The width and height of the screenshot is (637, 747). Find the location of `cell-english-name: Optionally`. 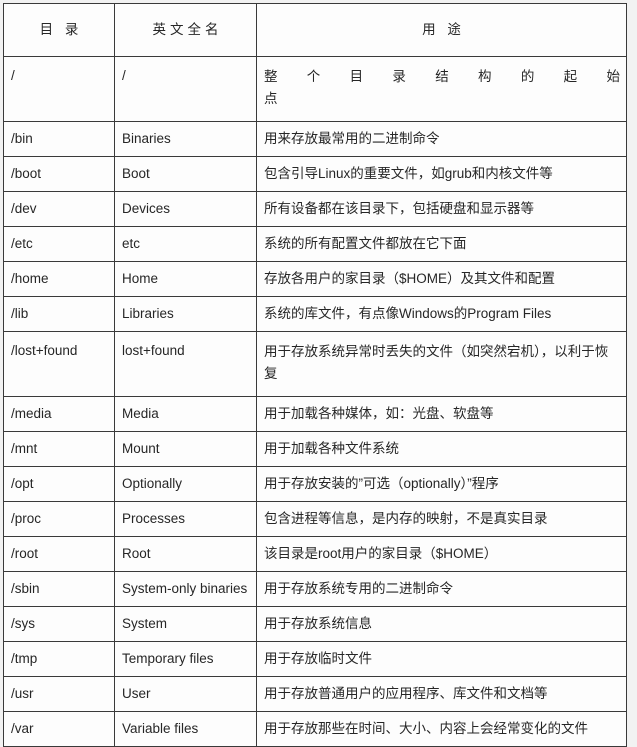

cell-english-name: Optionally is located at coordinates (185, 484).